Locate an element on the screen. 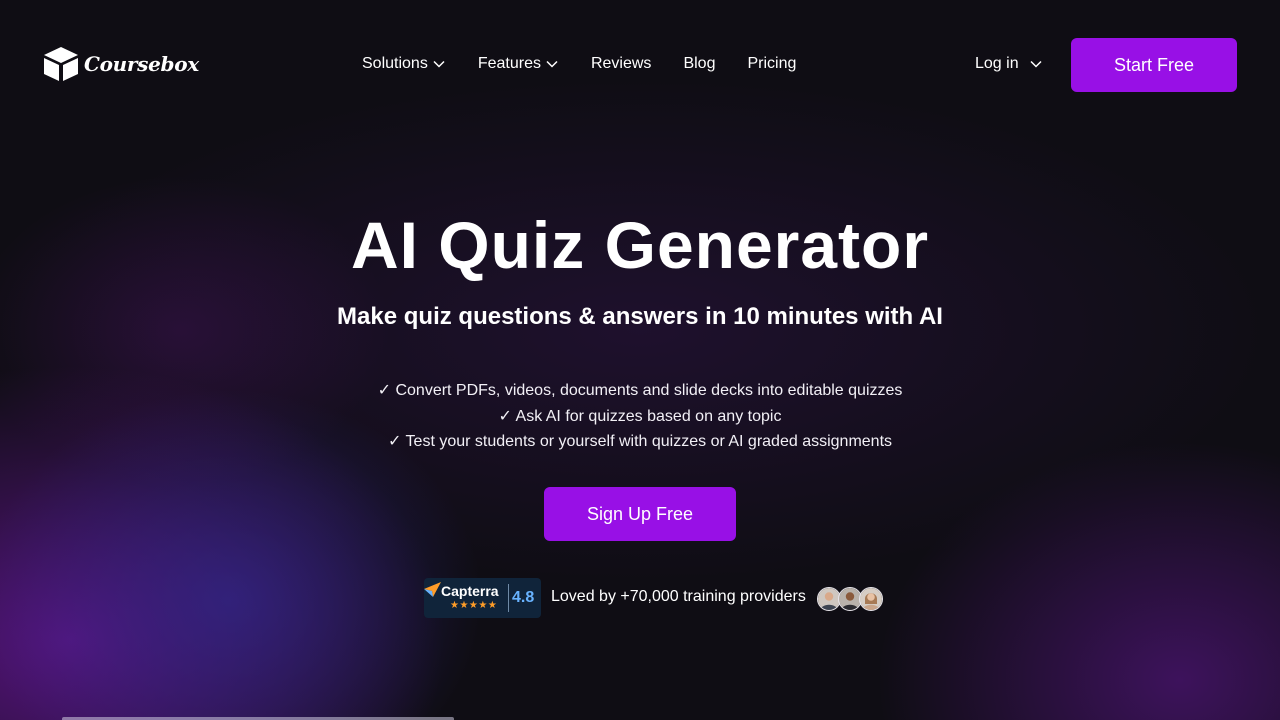 This screenshot has height=720, width=1280. badge-divider is located at coordinates (508, 598).